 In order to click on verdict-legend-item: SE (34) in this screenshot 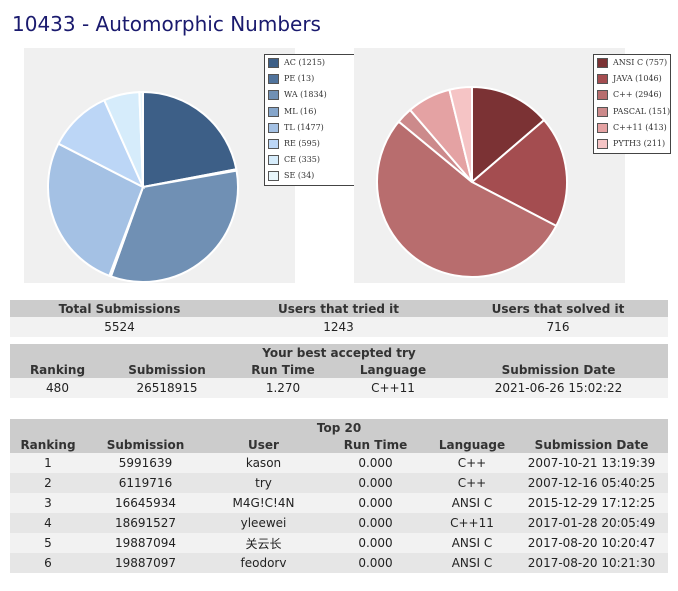, I will do `click(311, 176)`.